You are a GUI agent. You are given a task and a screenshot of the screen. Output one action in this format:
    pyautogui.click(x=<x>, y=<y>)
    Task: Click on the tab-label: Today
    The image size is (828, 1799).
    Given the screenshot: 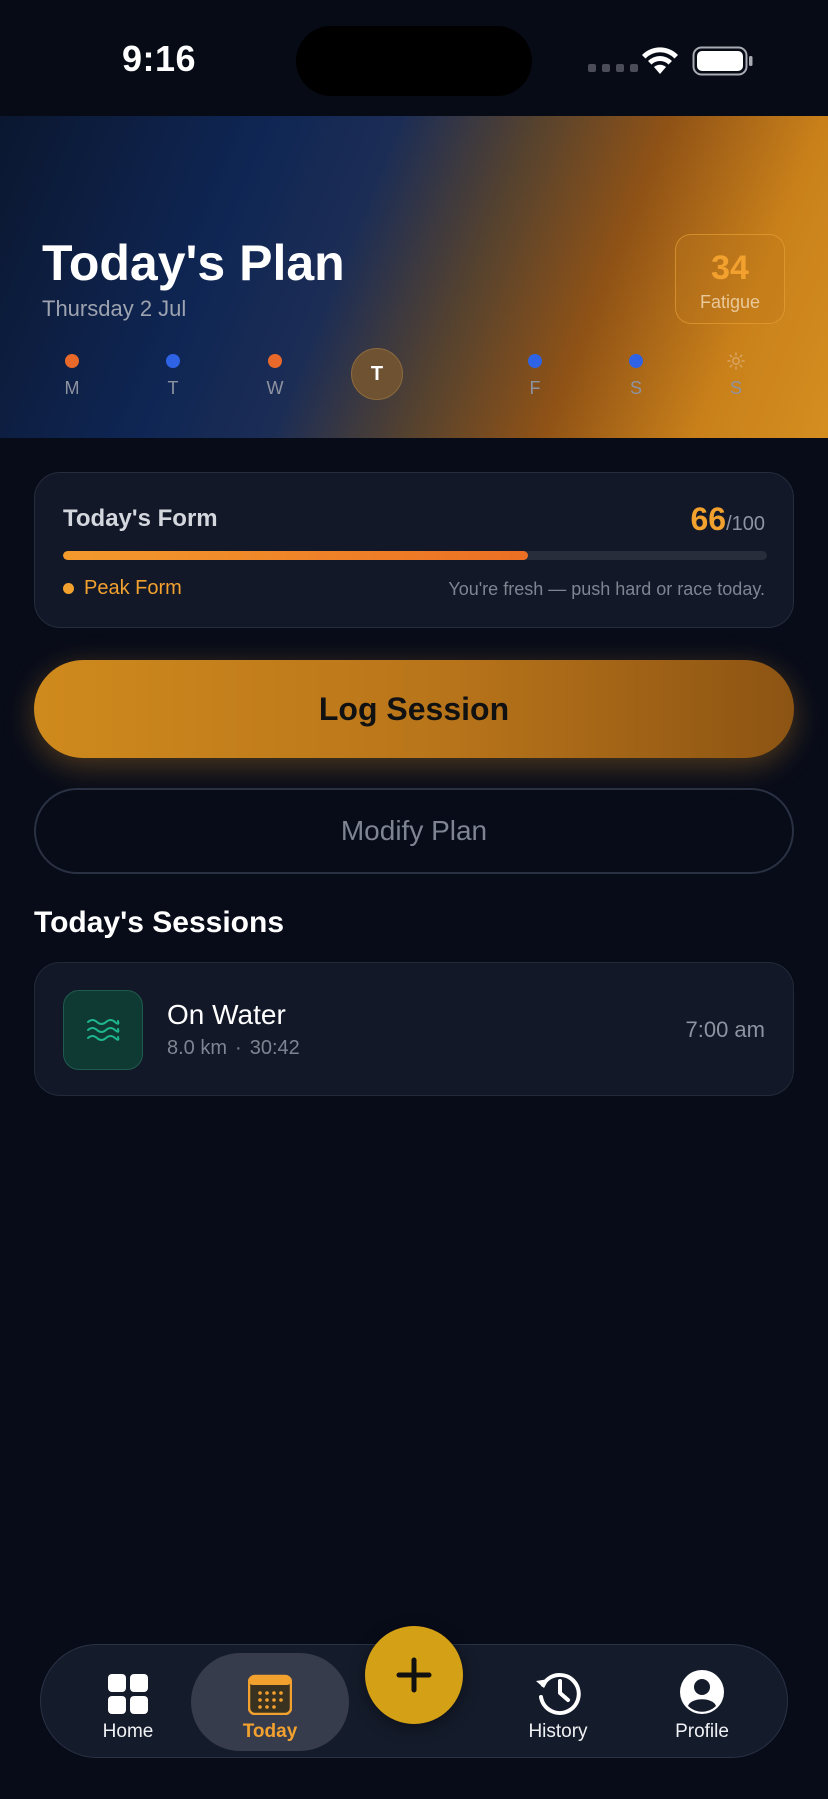 What is the action you would take?
    pyautogui.click(x=270, y=1731)
    